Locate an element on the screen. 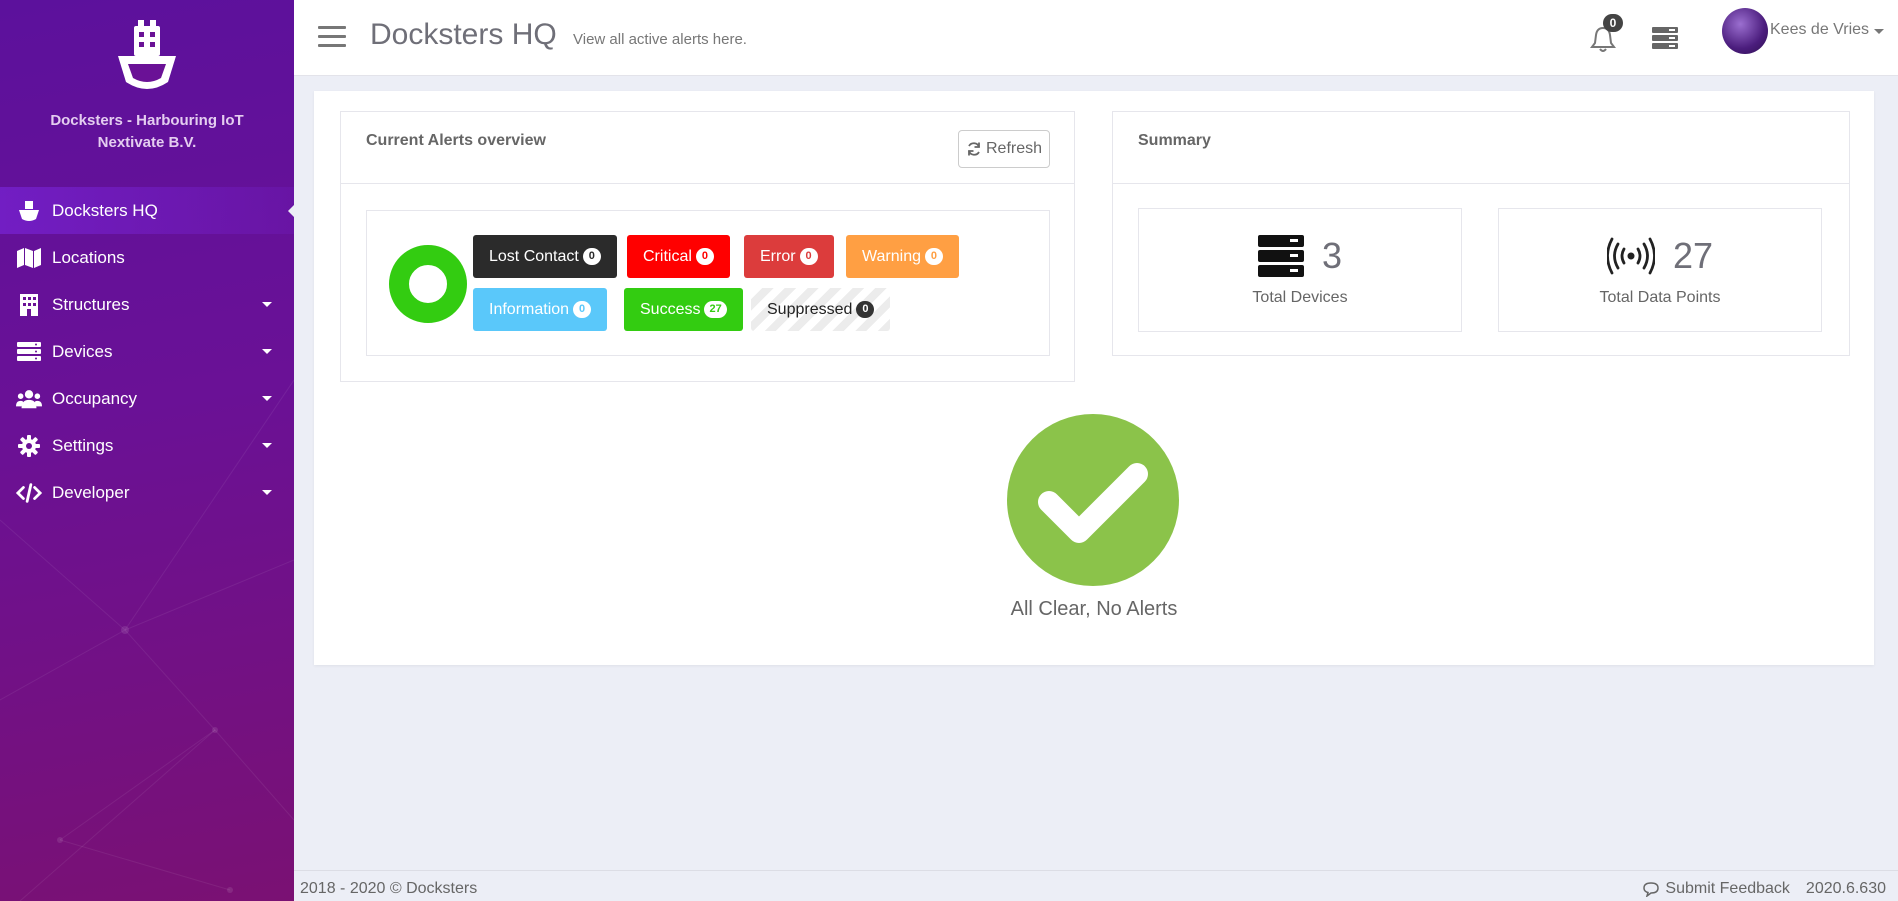 Image resolution: width=1898 pixels, height=901 pixels. chip-label: Error is located at coordinates (778, 256).